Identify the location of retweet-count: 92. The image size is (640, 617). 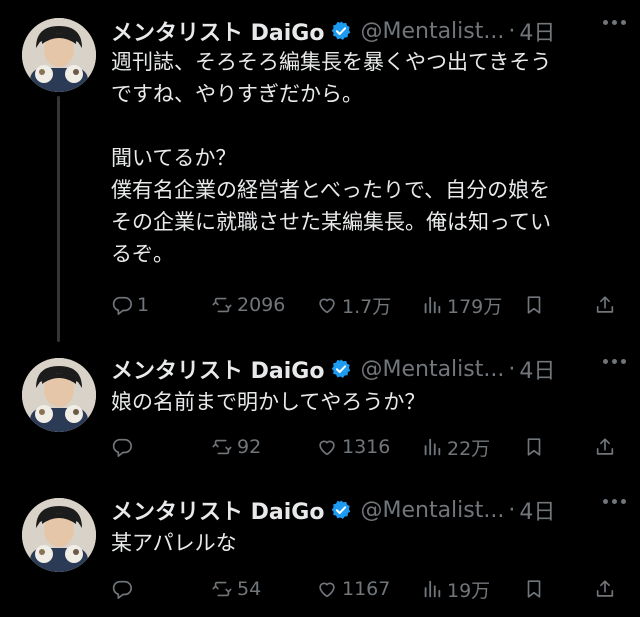
(249, 447).